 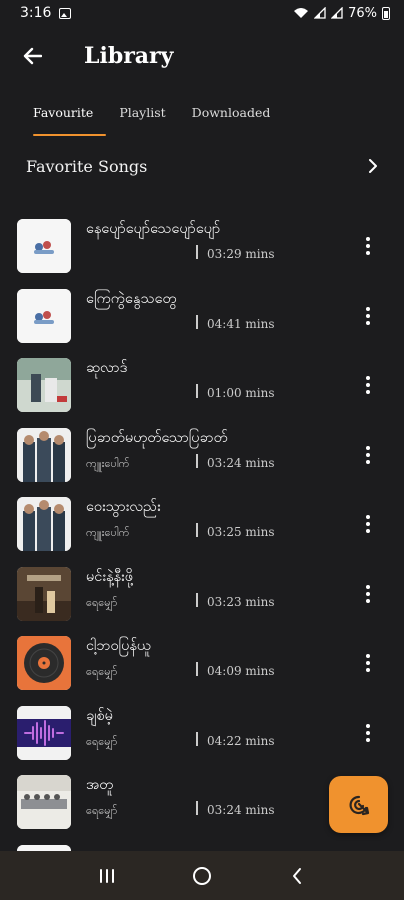 What do you see at coordinates (241, 740) in the screenshot?
I see `song-duration: 04:22 mins` at bounding box center [241, 740].